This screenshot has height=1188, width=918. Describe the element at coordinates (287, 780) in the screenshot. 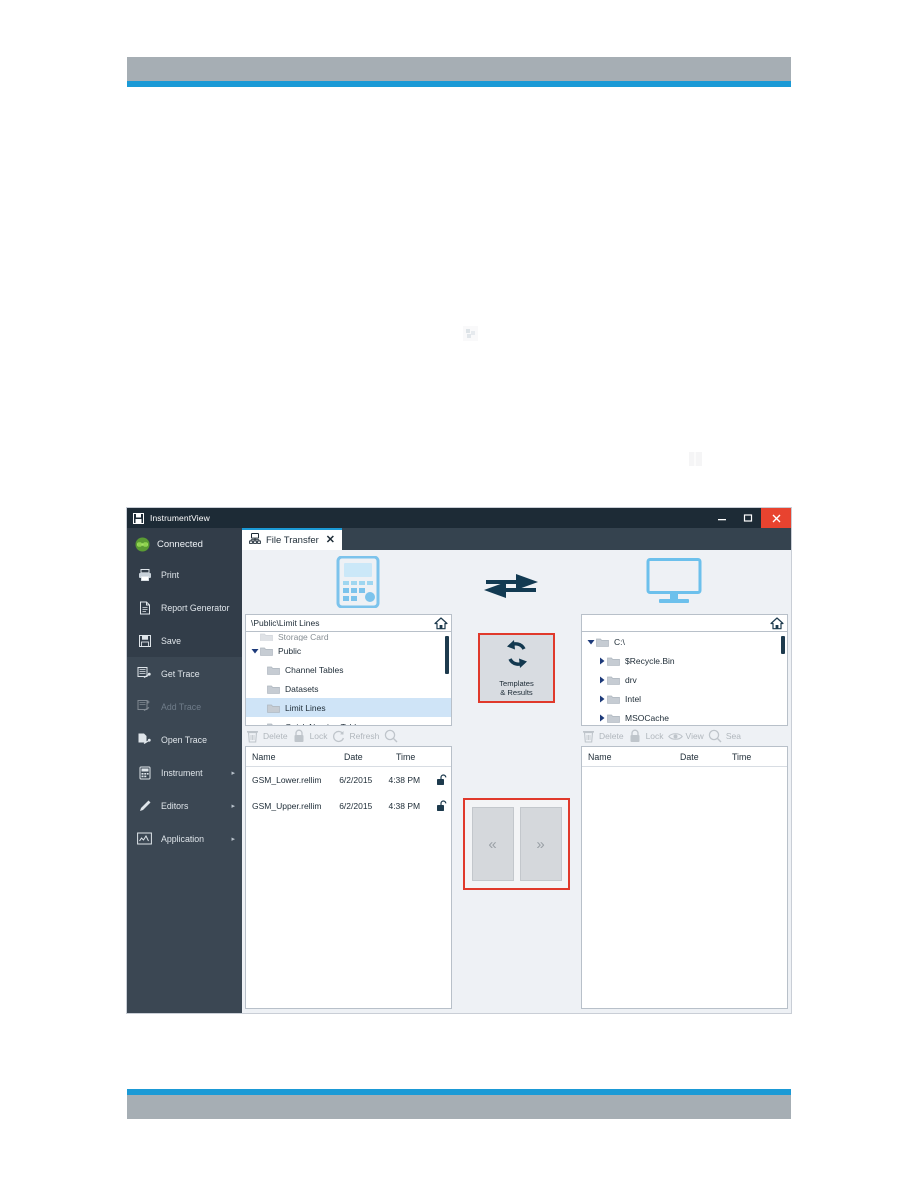

I see `file-name: GSM_Lower.rellim` at that location.